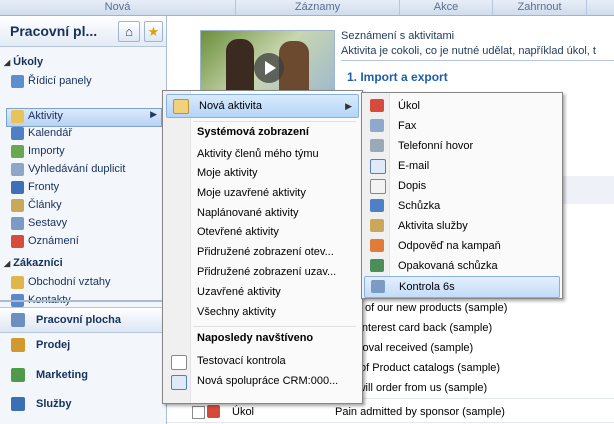 Image resolution: width=614 pixels, height=424 pixels. What do you see at coordinates (378, 286) in the screenshot?
I see `inspection-icon` at bounding box center [378, 286].